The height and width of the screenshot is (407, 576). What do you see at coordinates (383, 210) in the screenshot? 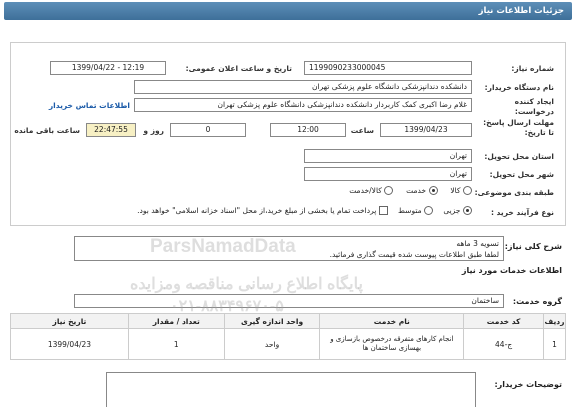
I see `treasury-bonds-checkbox` at bounding box center [383, 210].